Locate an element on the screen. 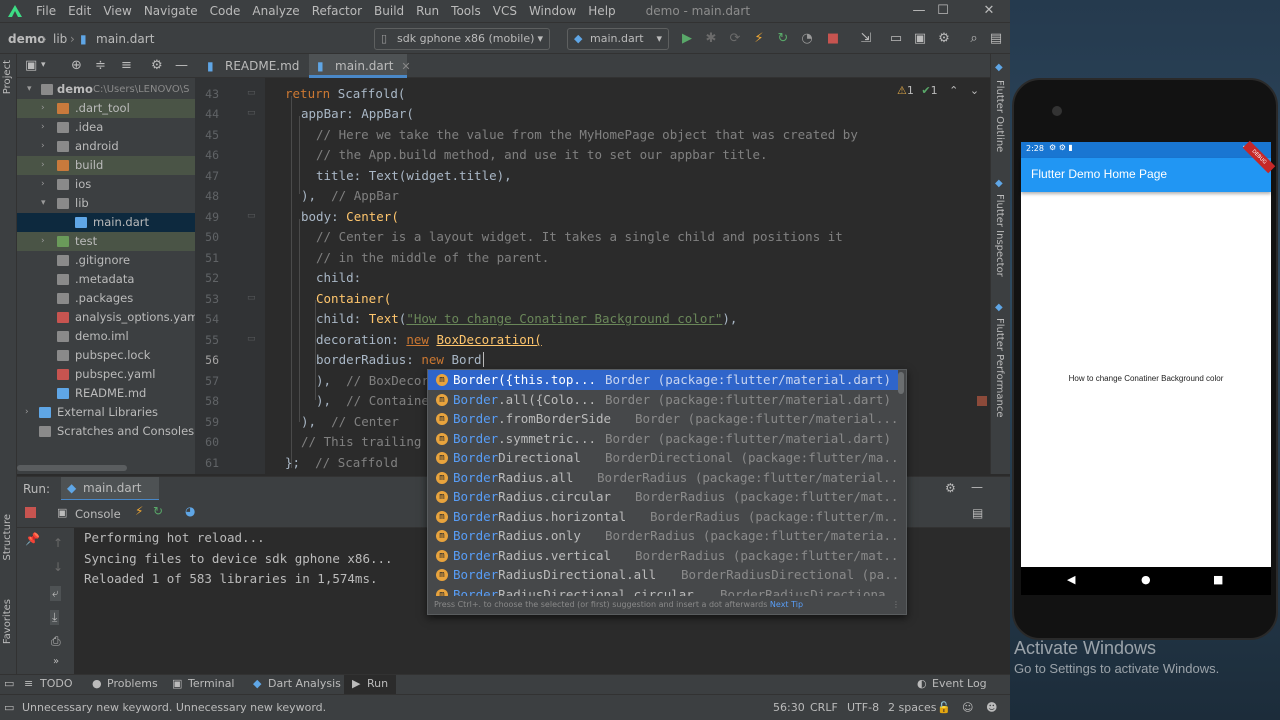 Image resolution: width=1280 pixels, height=720 pixels. breadcrumb-file: main.dart is located at coordinates (125, 39).